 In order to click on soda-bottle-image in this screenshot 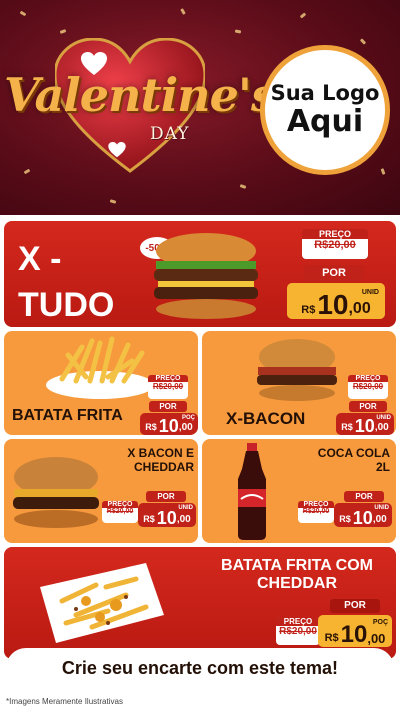, I will do `click(252, 491)`.